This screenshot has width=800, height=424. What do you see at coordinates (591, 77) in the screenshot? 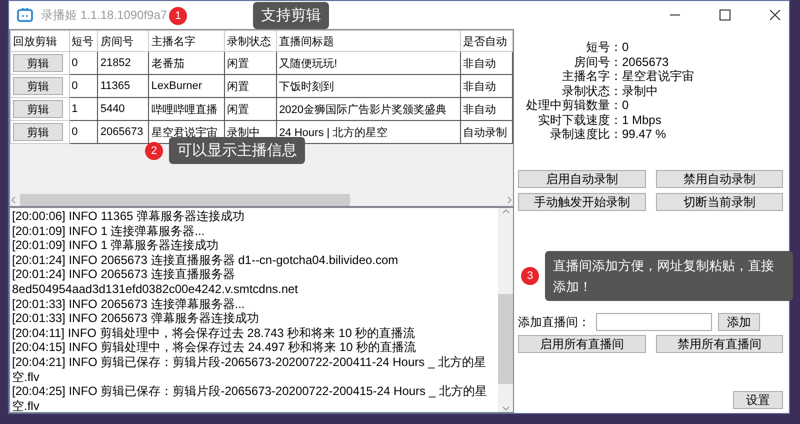
I see `detail-label: 主播名字：` at bounding box center [591, 77].